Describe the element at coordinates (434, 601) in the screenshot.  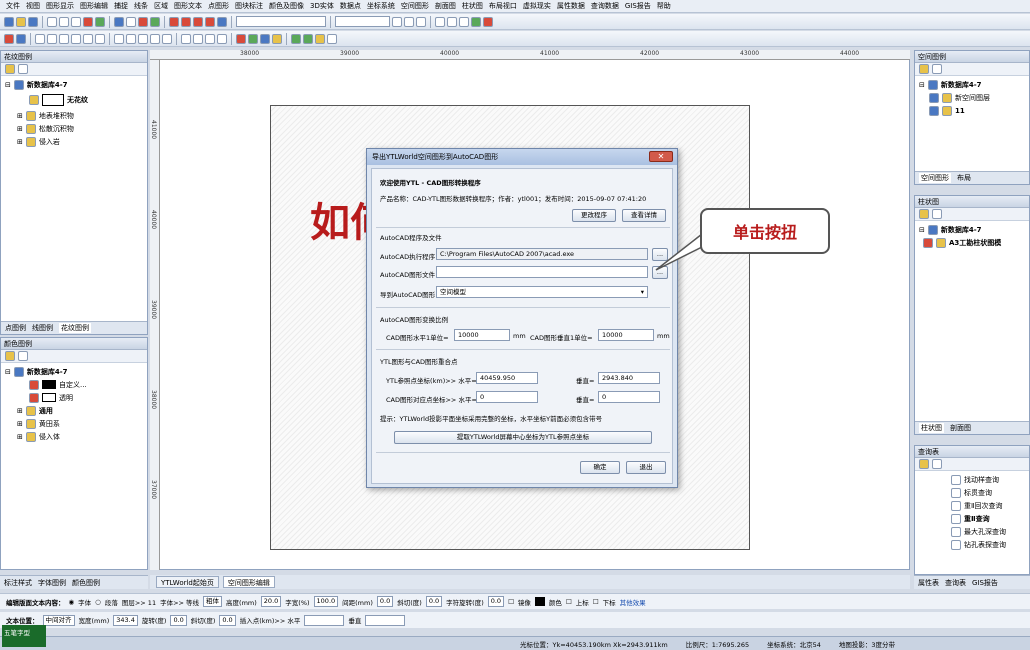
I see `slope-input: 0.0` at that location.